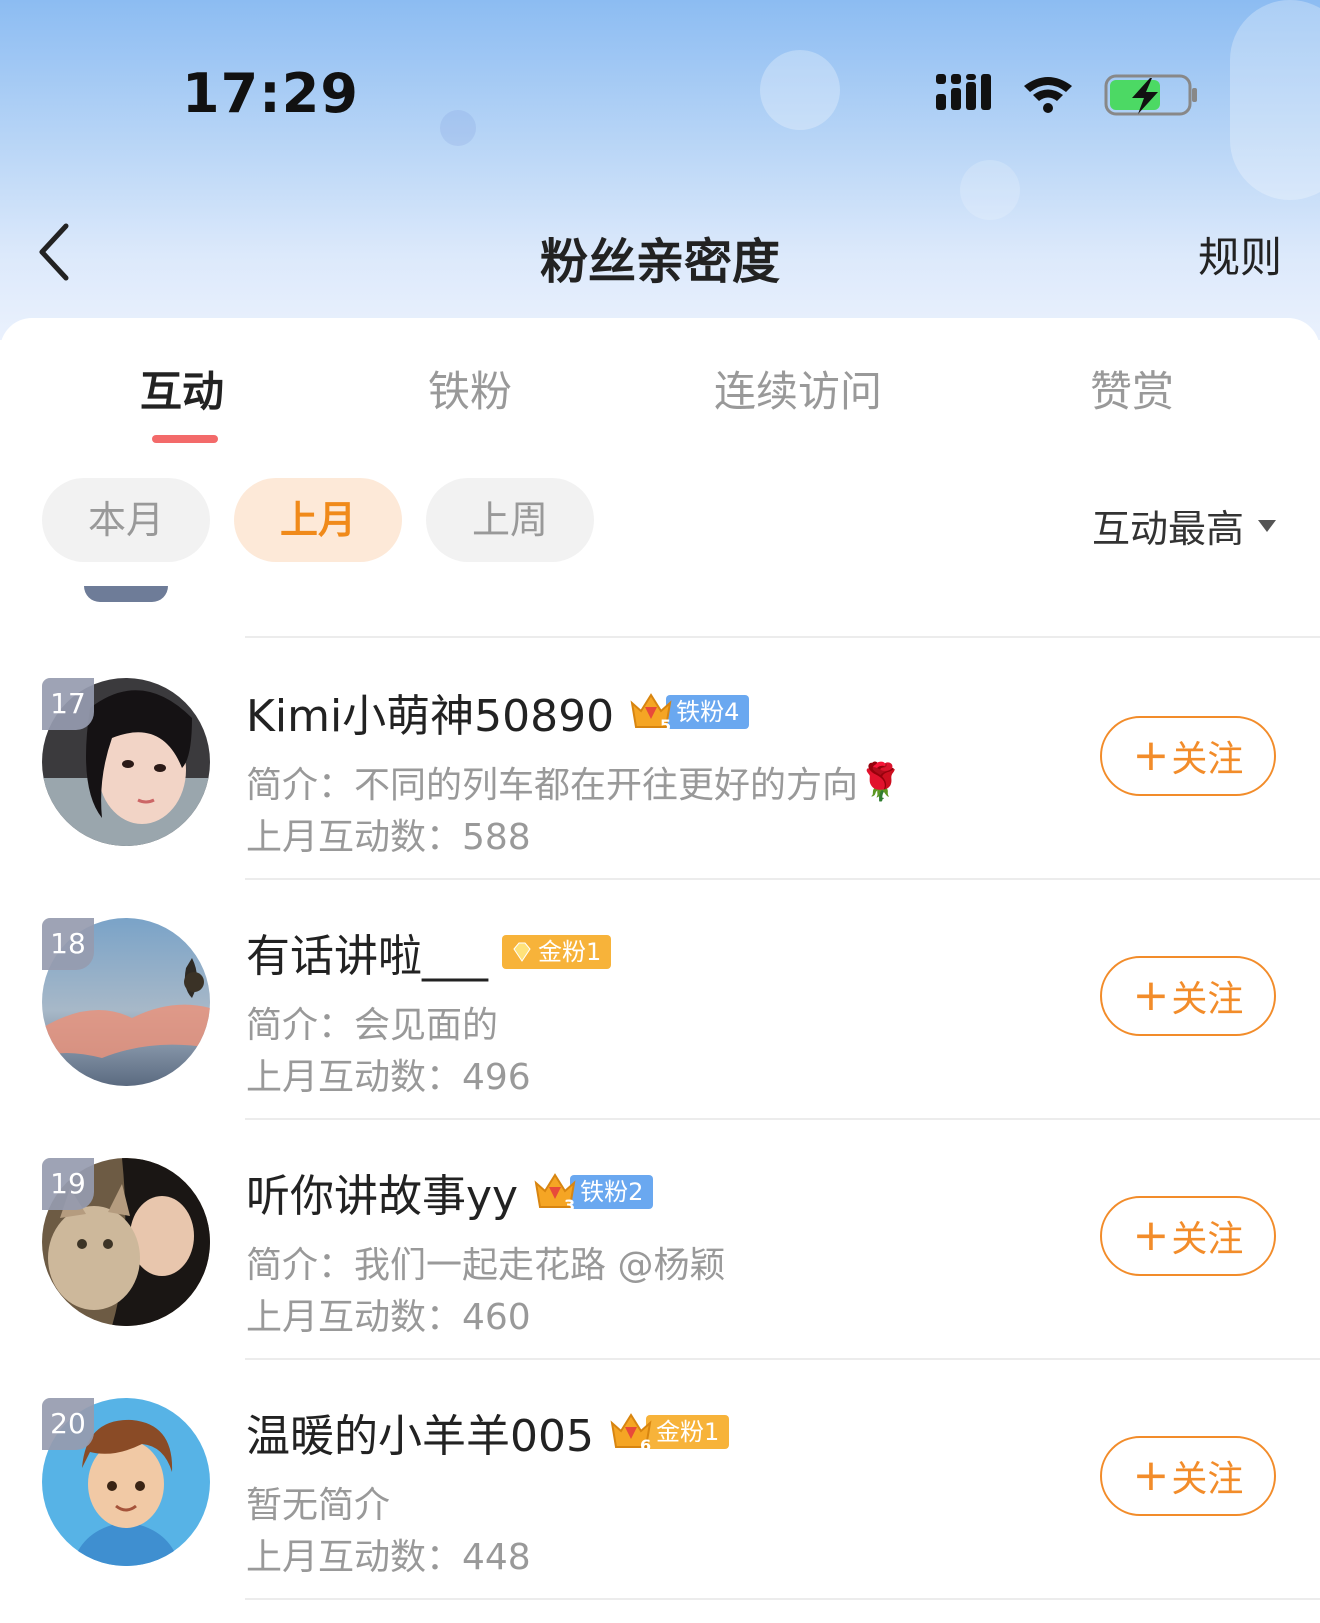 Image resolution: width=1320 pixels, height=1623 pixels. Describe the element at coordinates (569, 1205) in the screenshot. I see `svg-text: 3` at that location.